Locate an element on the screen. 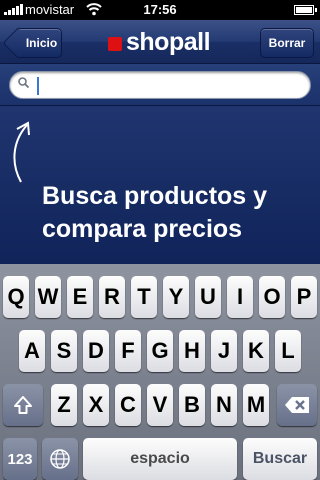 Image resolution: width=320 pixels, height=480 pixels. curved-arrow-icon is located at coordinates (21, 152).